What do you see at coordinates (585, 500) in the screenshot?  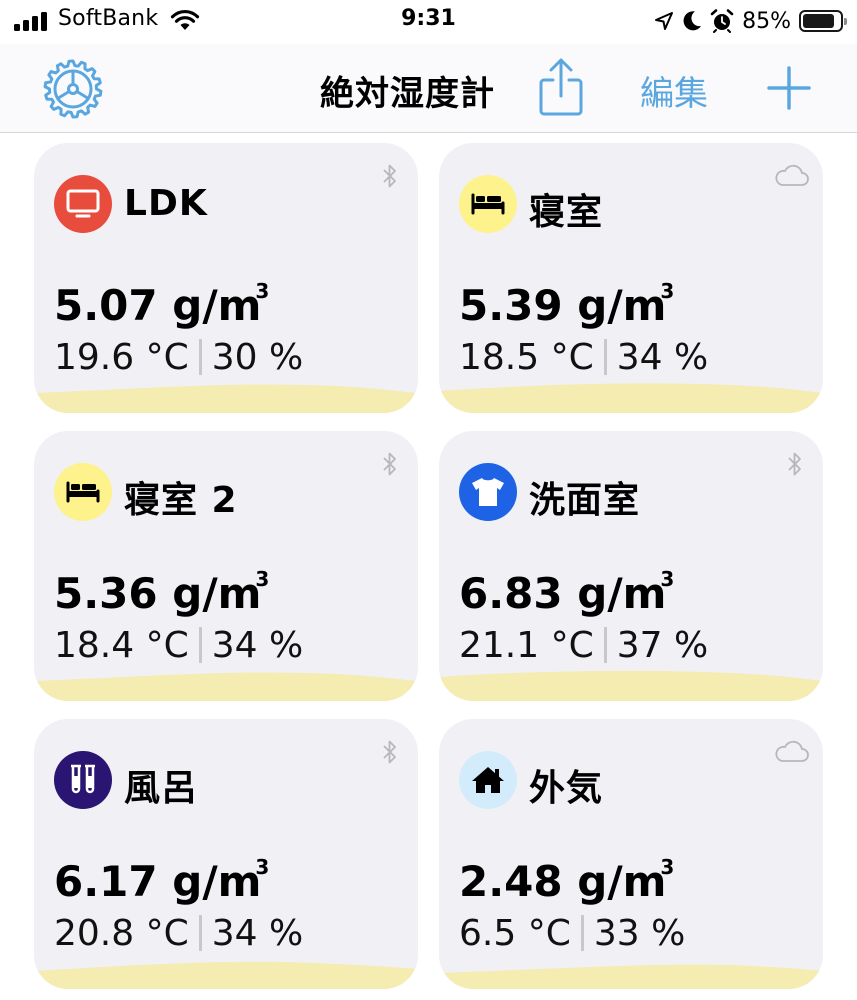 I see `room-name: 洗面室` at bounding box center [585, 500].